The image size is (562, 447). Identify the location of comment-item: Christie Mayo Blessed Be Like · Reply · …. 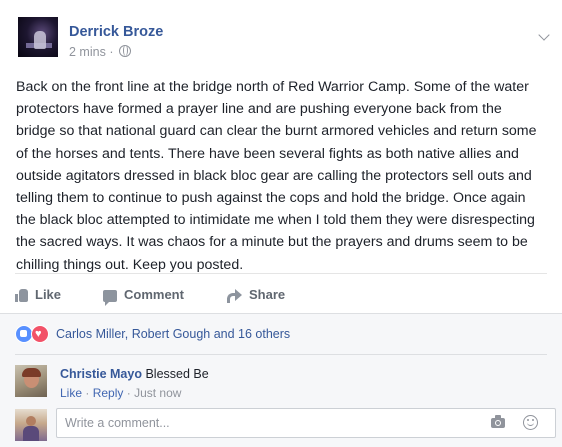
(281, 386).